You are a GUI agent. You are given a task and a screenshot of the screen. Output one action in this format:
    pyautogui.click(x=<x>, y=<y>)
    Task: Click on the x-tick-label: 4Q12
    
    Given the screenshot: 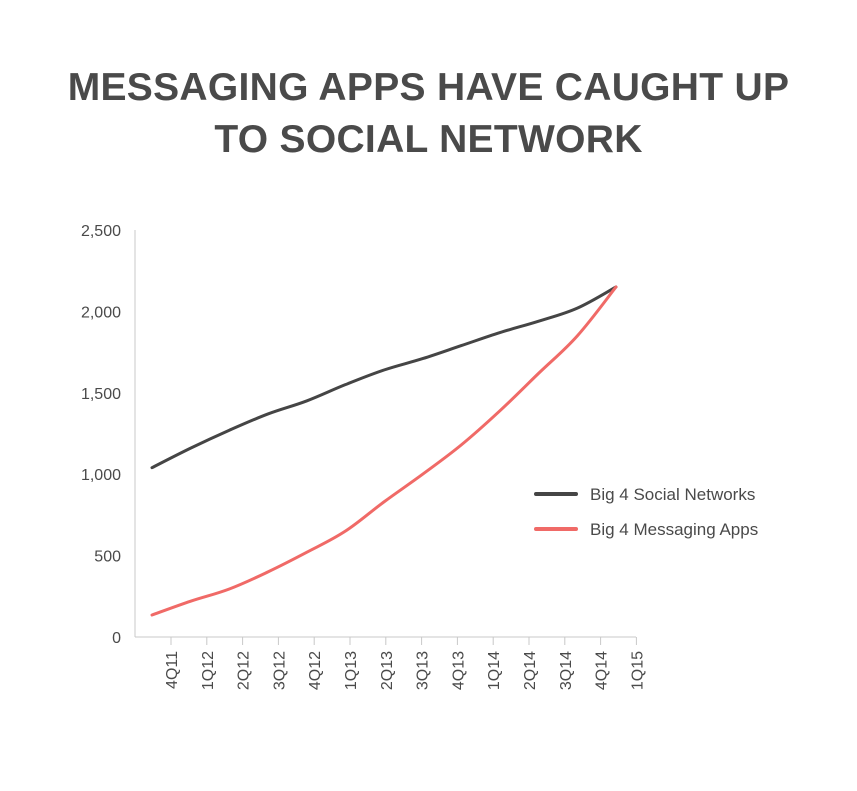 What is the action you would take?
    pyautogui.click(x=315, y=670)
    